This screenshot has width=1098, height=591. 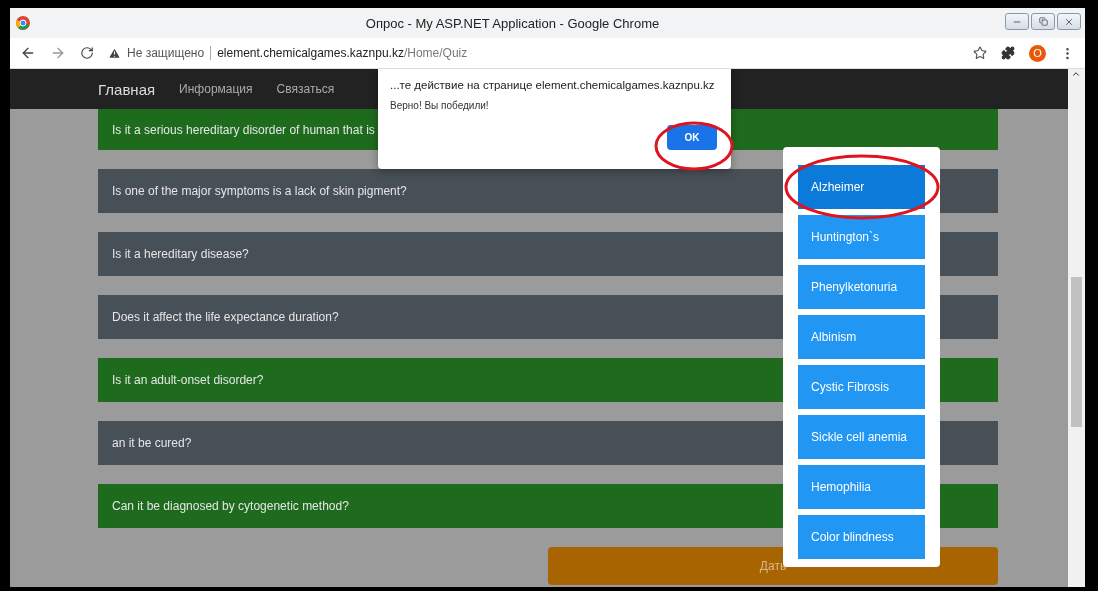 I want to click on dialog-message: Верно! Вы победили!, so click(x=440, y=105).